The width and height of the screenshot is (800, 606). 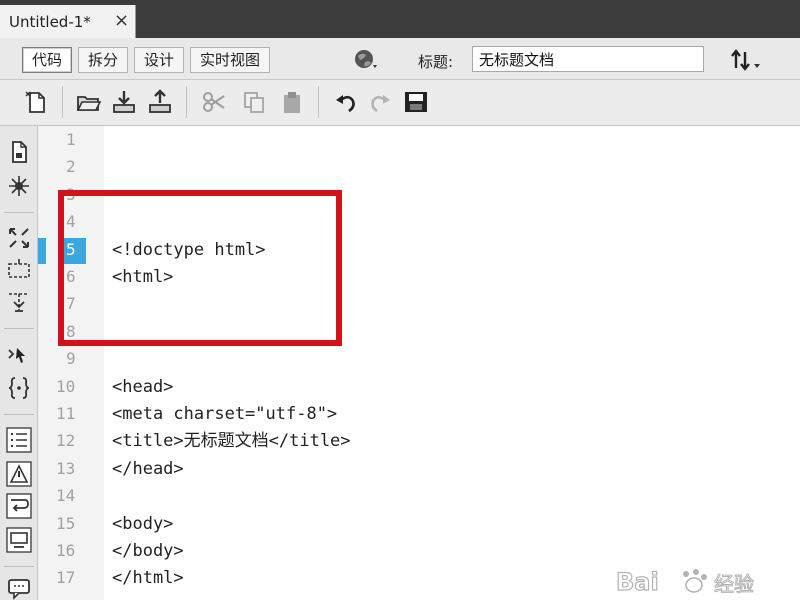 I want to click on live-view-button: 实时视图, so click(x=230, y=60).